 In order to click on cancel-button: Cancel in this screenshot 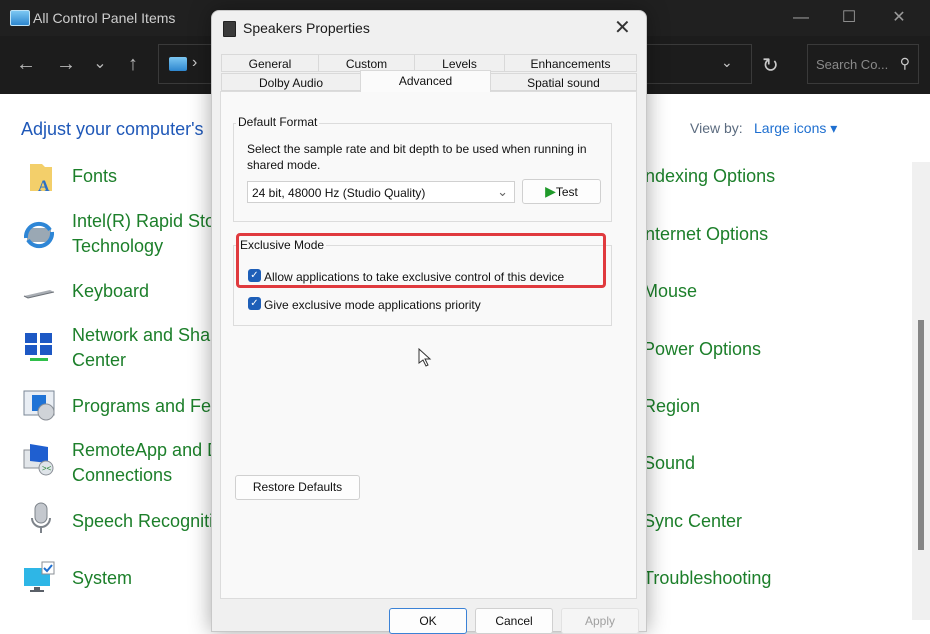, I will do `click(514, 621)`.